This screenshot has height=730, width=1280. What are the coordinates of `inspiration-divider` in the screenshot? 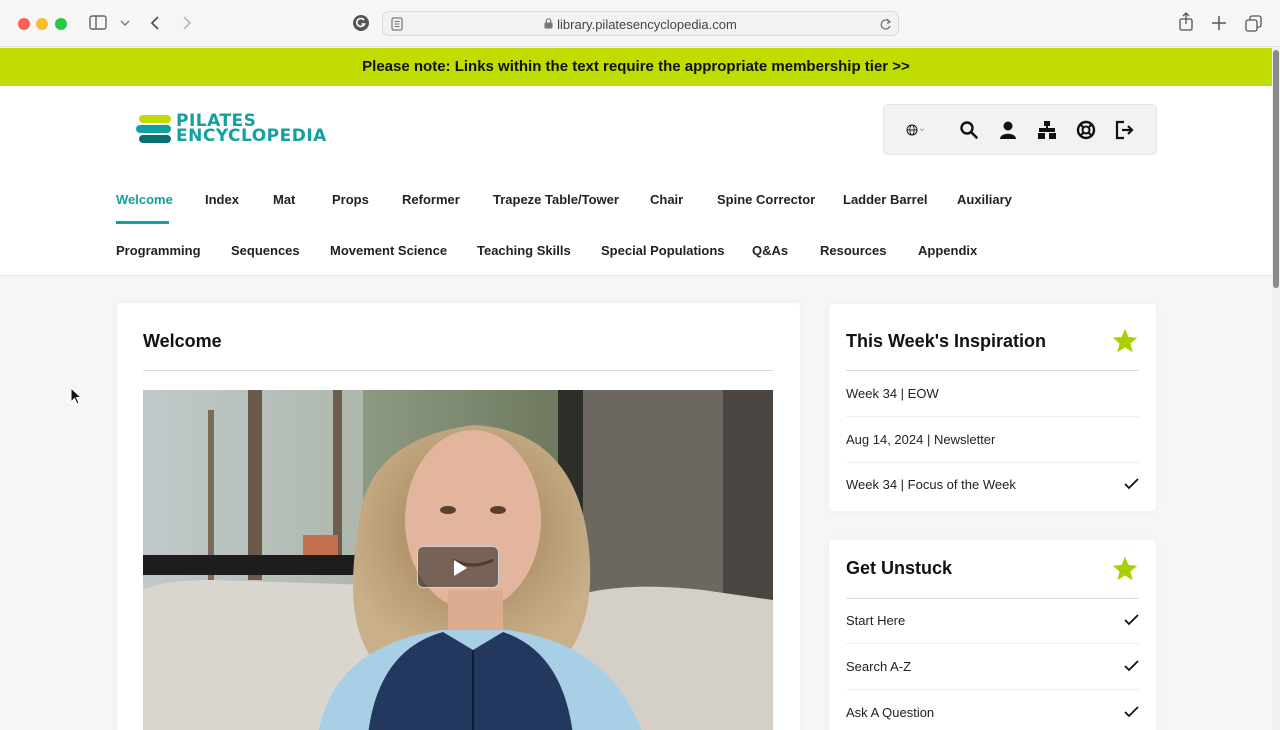 It's located at (992, 370).